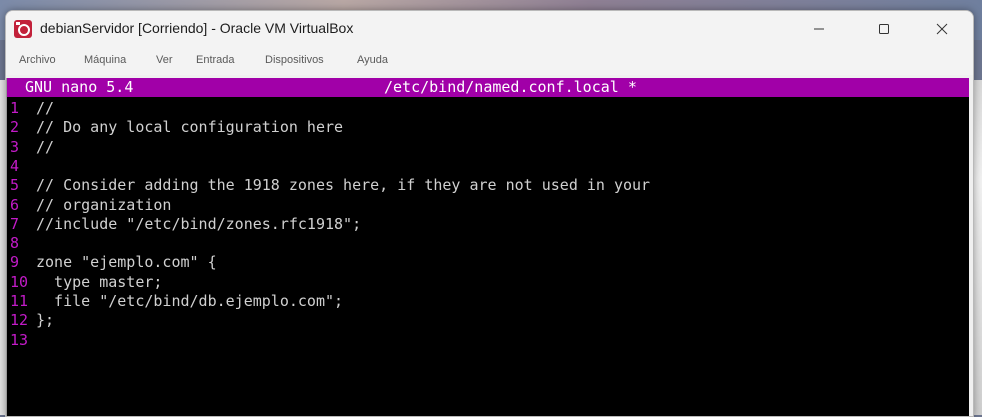 This screenshot has height=417, width=982. I want to click on line-number: 6, so click(15, 204).